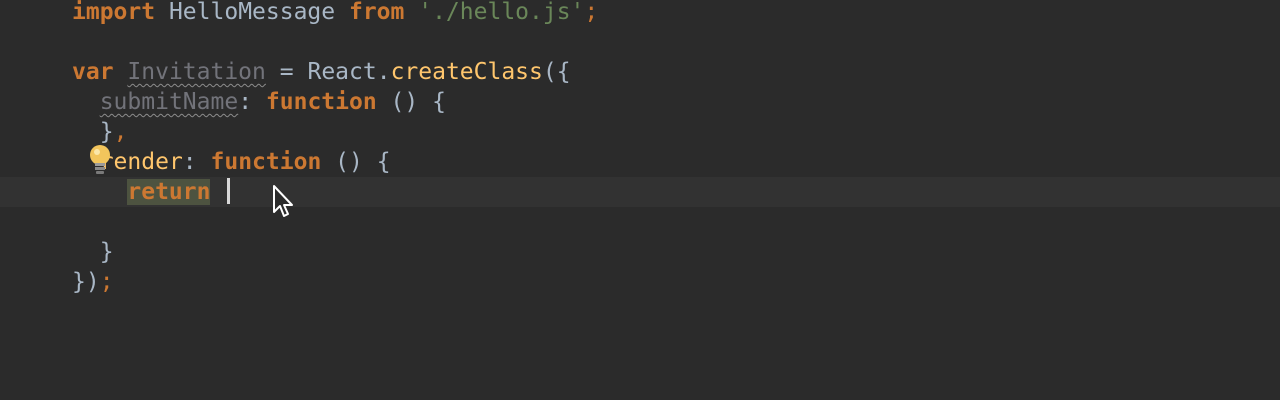 Image resolution: width=1280 pixels, height=400 pixels. Describe the element at coordinates (228, 191) in the screenshot. I see `text-caret` at that location.